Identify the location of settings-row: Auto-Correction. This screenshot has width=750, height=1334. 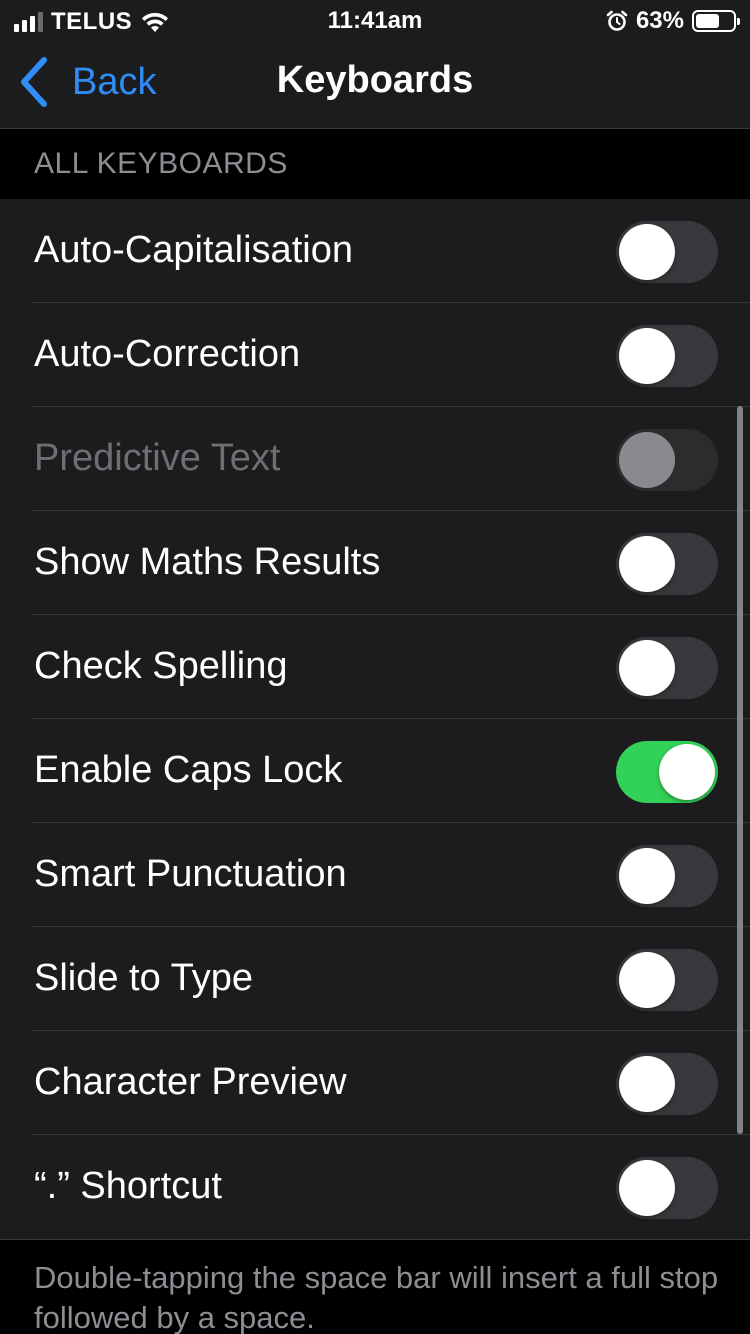
(375, 355).